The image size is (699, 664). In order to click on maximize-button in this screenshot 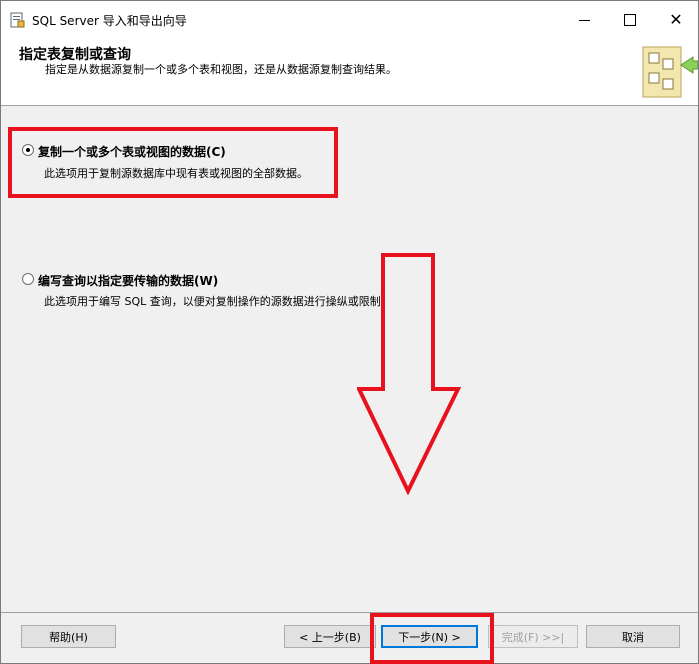, I will do `click(630, 20)`.